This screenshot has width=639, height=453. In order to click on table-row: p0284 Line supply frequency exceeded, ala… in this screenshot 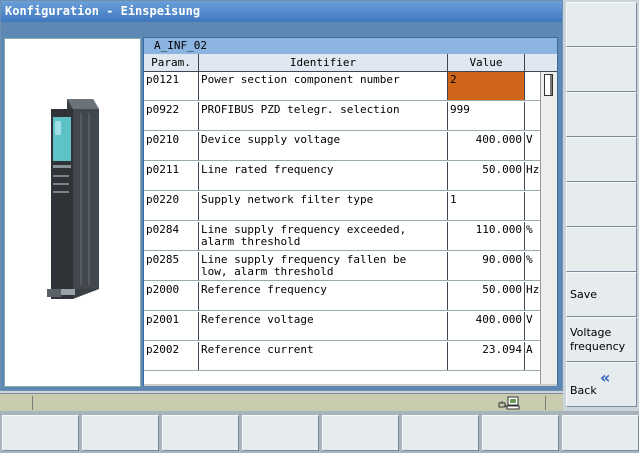, I will do `click(342, 236)`.